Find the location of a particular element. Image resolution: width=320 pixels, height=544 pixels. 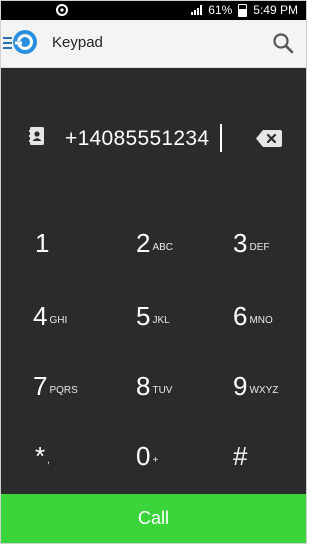

key-7: 7 PQRS is located at coordinates (78, 386).